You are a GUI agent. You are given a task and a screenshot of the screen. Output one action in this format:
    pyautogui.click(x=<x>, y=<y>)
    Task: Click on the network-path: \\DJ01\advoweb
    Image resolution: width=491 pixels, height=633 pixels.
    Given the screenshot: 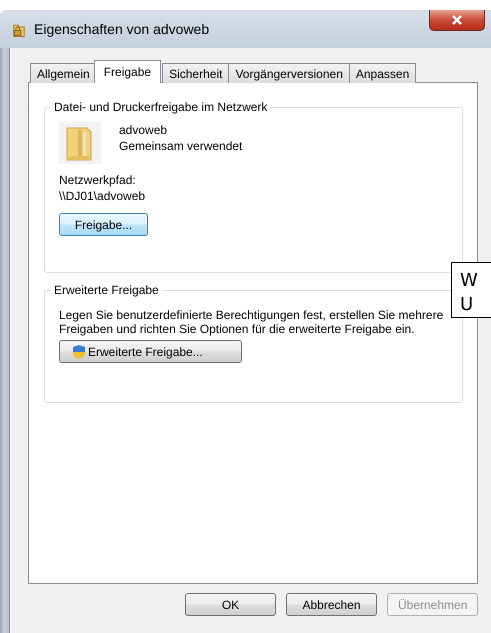 What is the action you would take?
    pyautogui.click(x=102, y=196)
    